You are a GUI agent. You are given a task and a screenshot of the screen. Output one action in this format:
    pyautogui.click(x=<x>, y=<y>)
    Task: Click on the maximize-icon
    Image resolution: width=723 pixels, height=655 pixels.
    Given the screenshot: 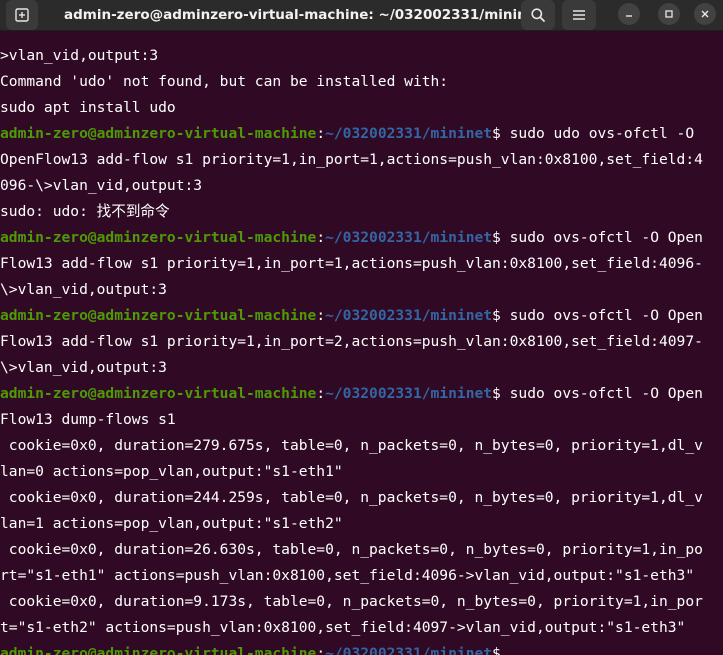 What is the action you would take?
    pyautogui.click(x=669, y=14)
    